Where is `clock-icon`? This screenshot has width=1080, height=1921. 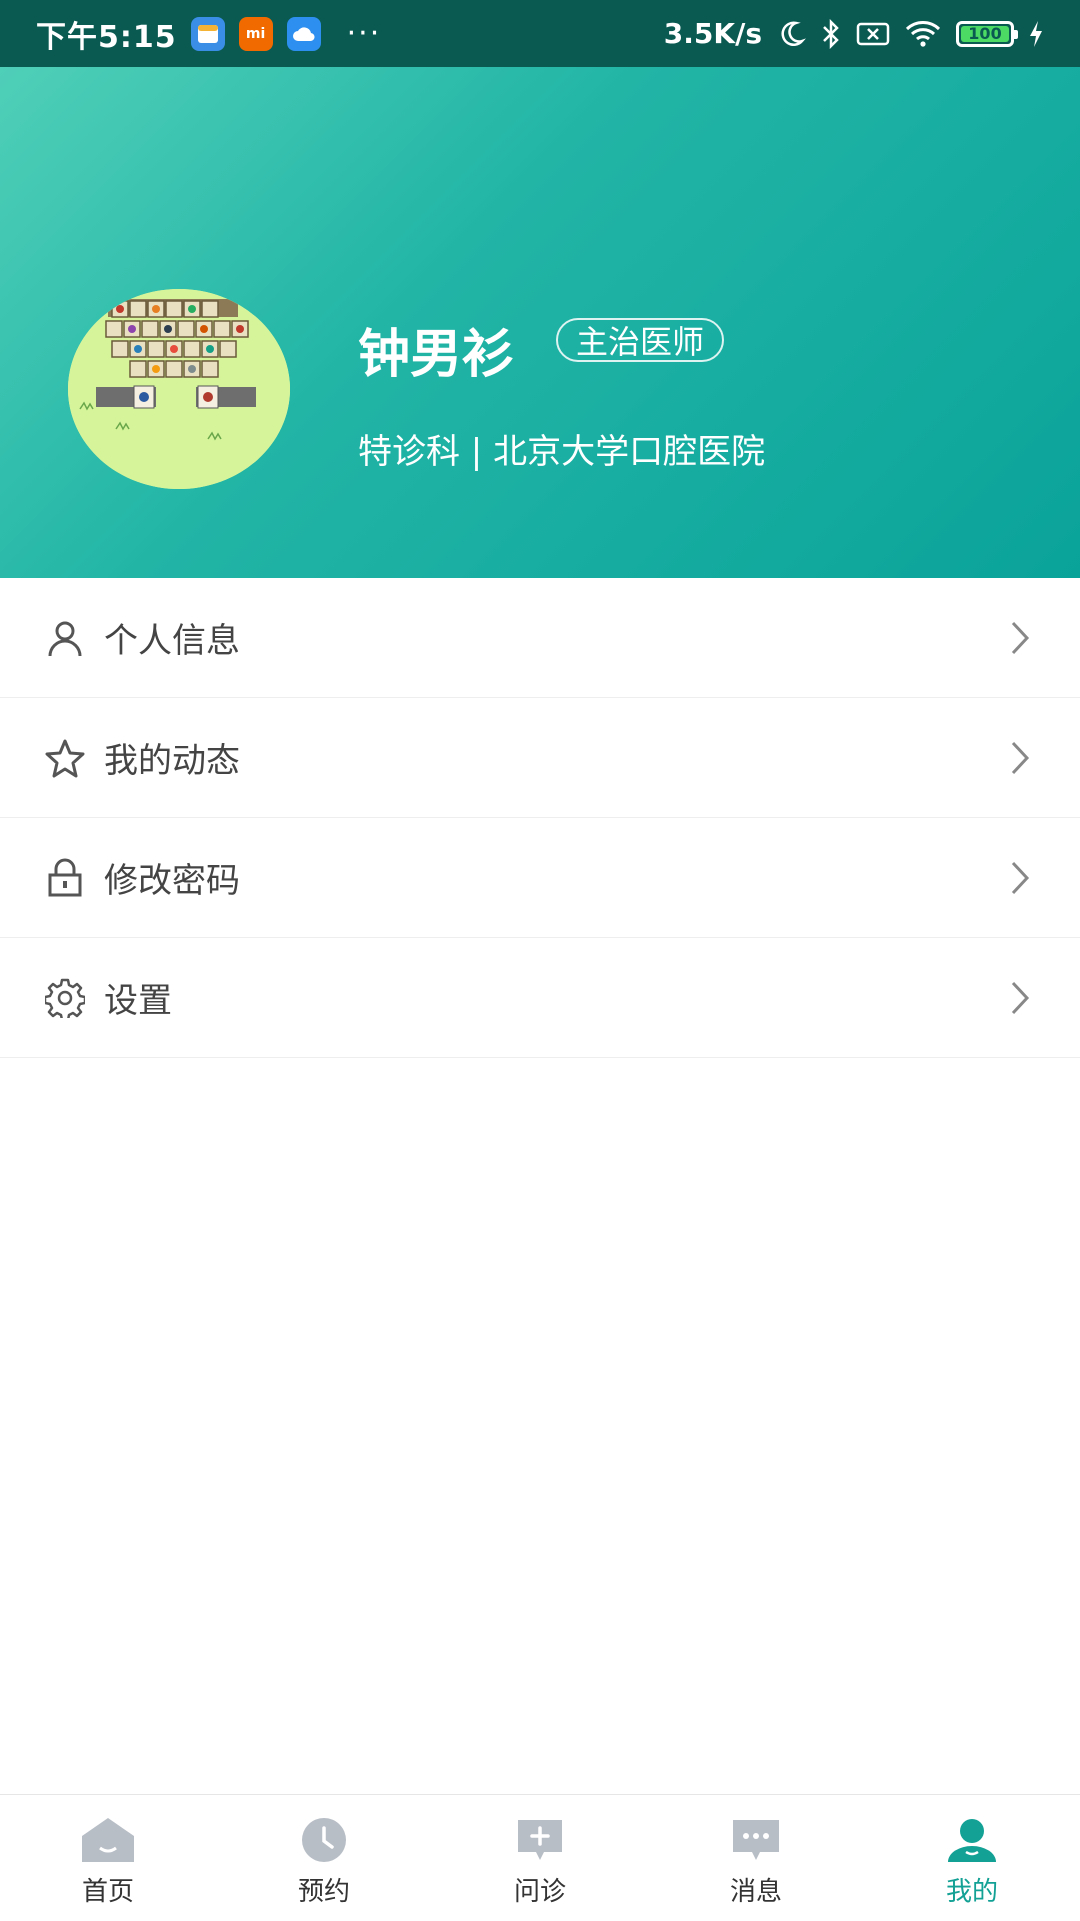 clock-icon is located at coordinates (324, 1840).